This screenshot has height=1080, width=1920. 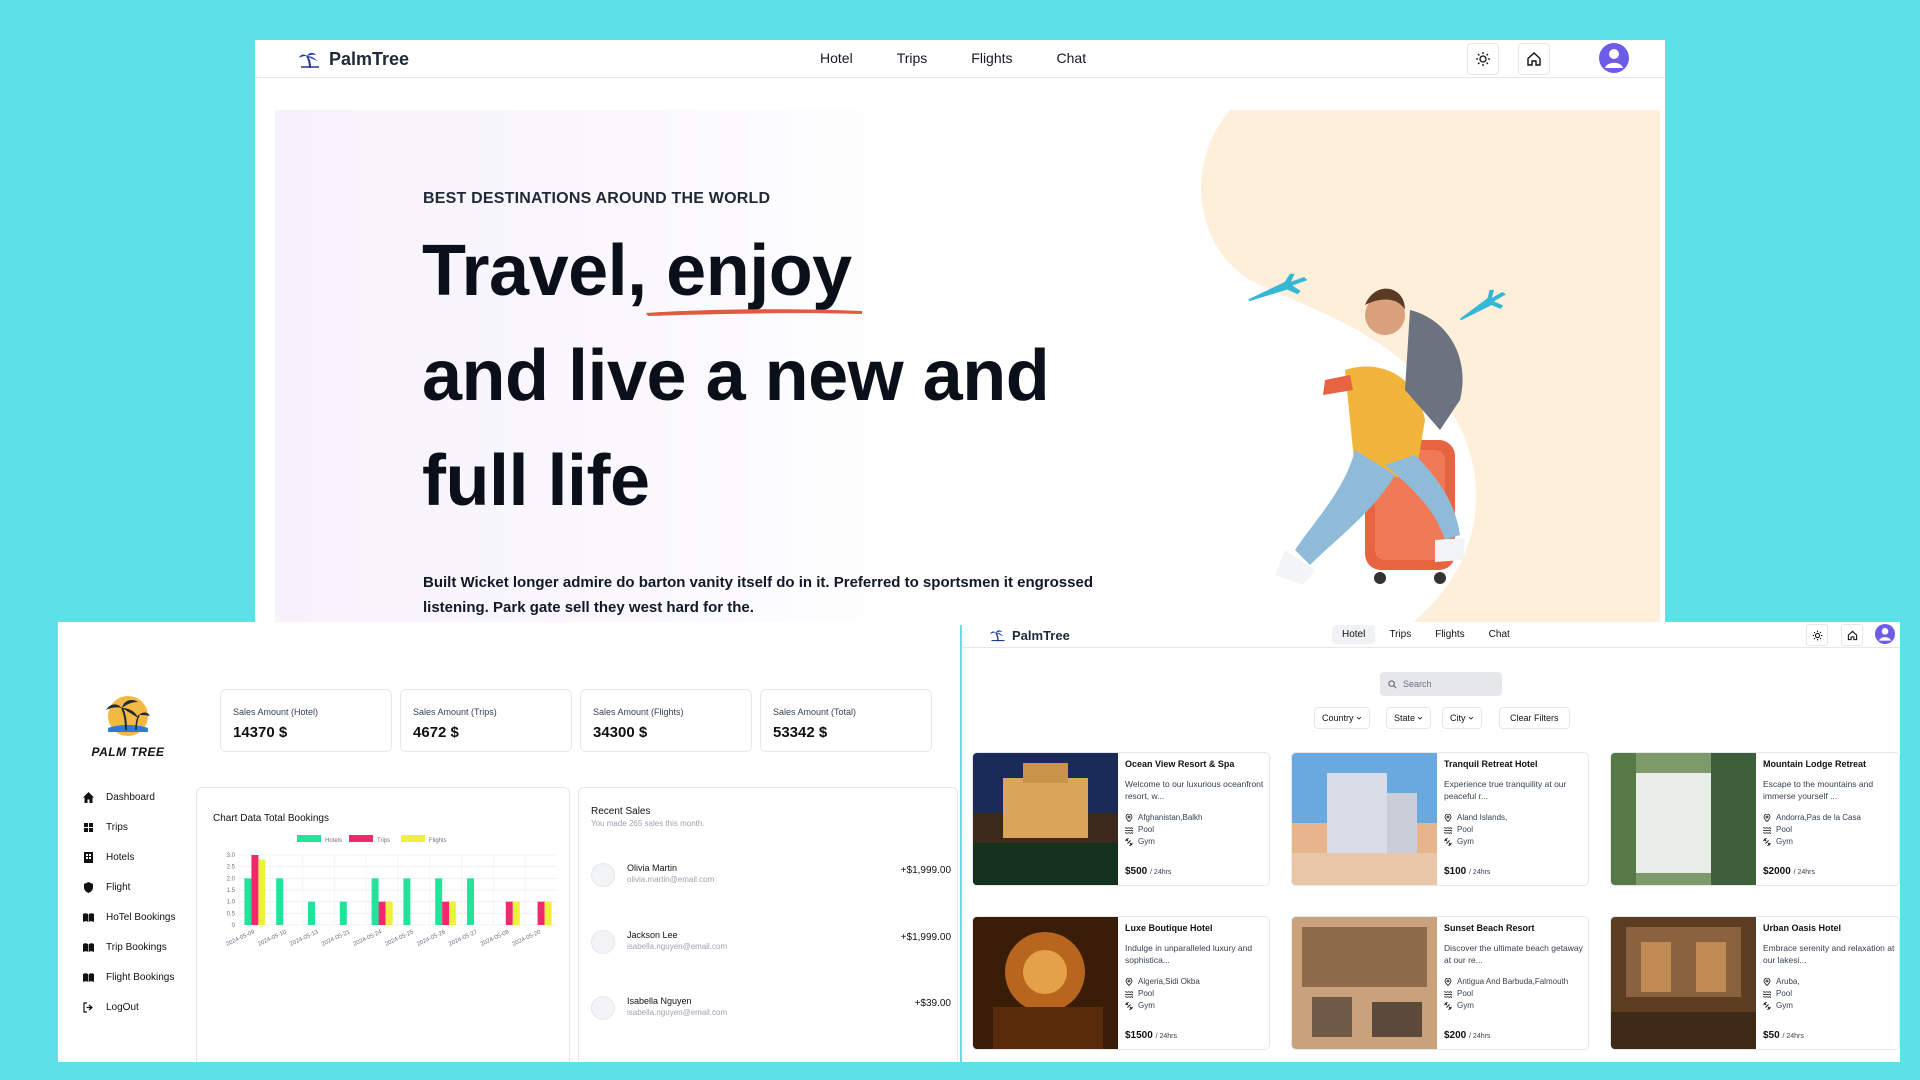 What do you see at coordinates (1354, 634) in the screenshot?
I see `tab-hotel: Hotel` at bounding box center [1354, 634].